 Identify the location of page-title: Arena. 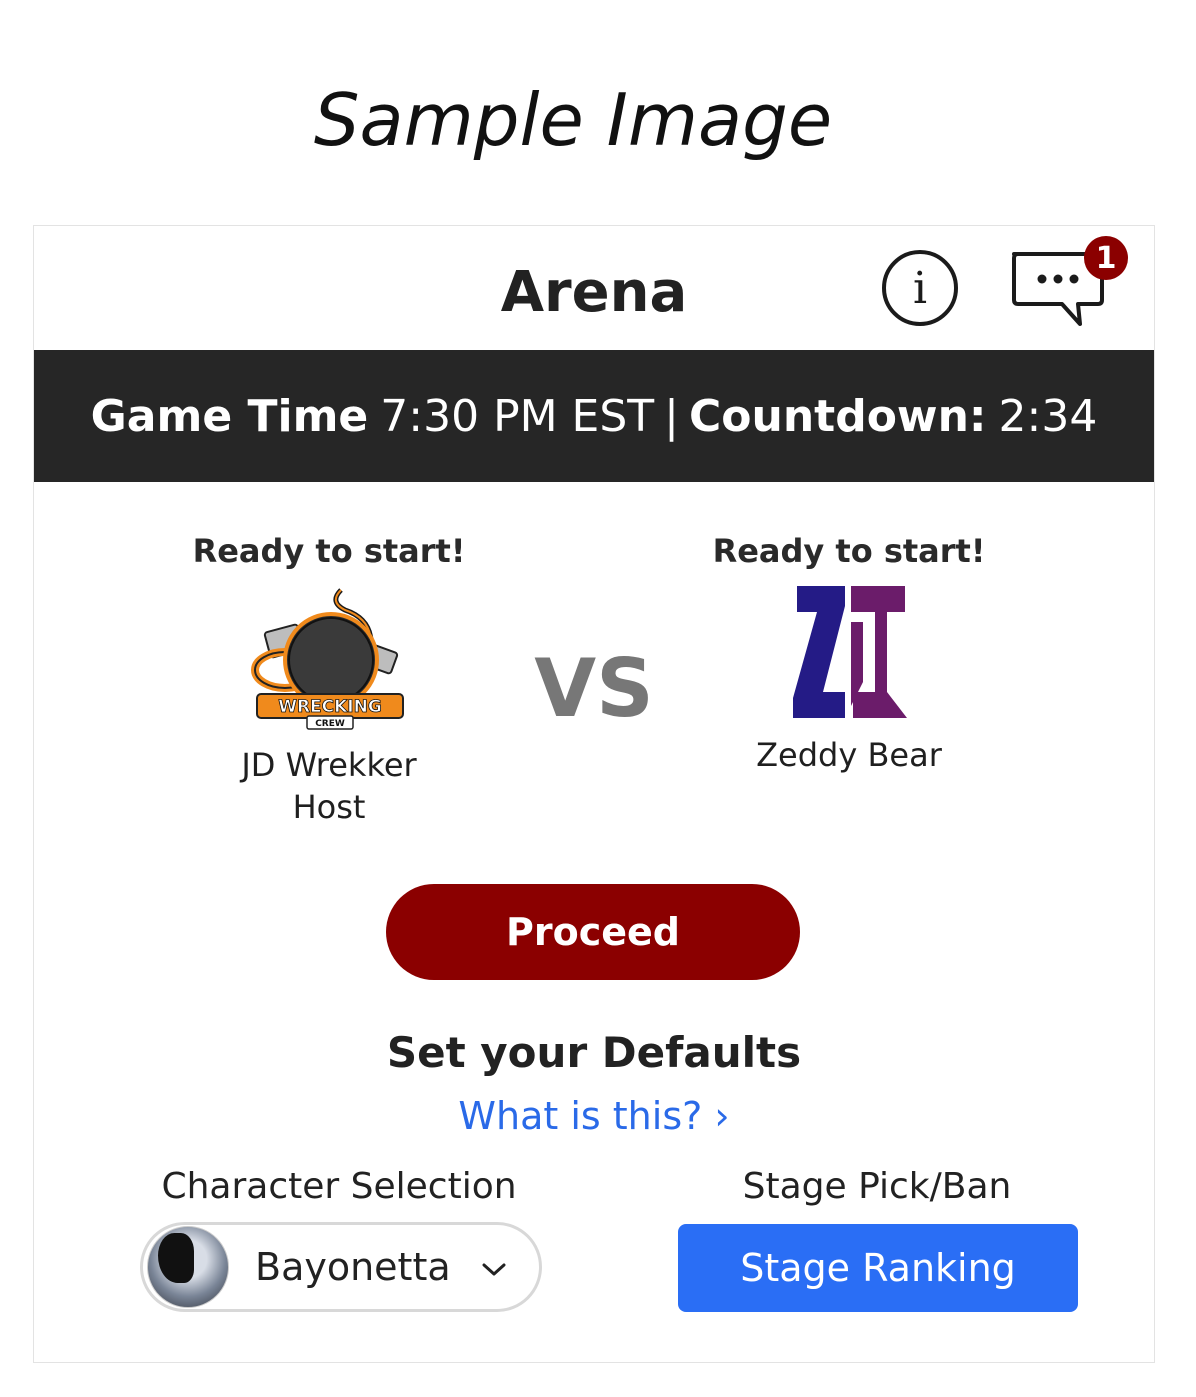
(594, 292).